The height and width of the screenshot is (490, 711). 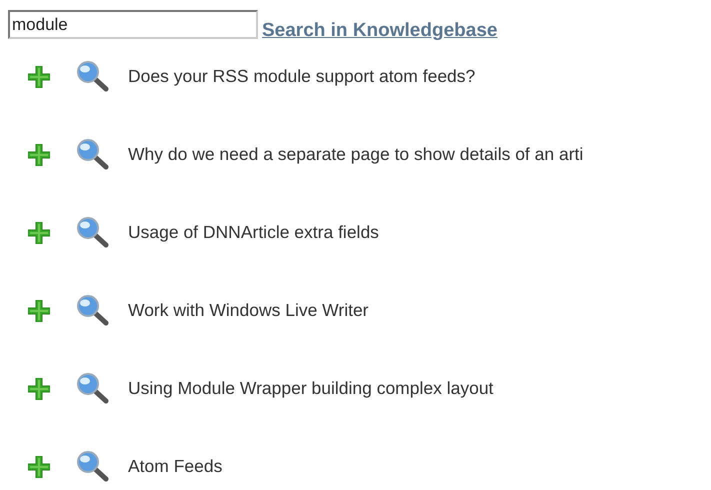 What do you see at coordinates (175, 466) in the screenshot?
I see `article-title: Atom Feeds` at bounding box center [175, 466].